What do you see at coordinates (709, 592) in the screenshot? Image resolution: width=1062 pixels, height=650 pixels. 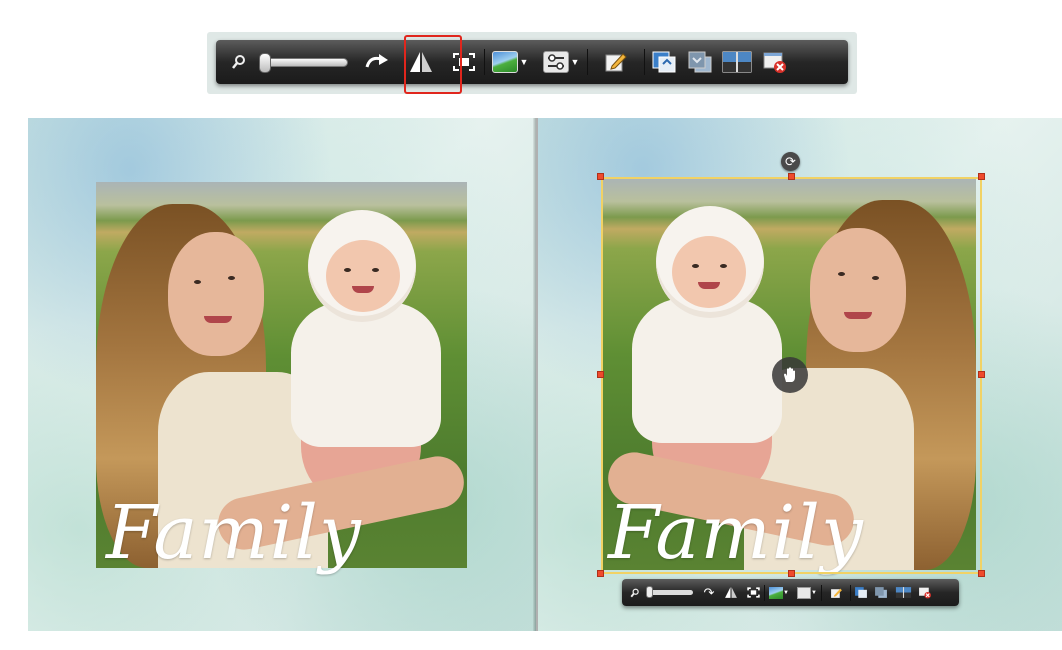 I see `rotate-icon: ↷` at bounding box center [709, 592].